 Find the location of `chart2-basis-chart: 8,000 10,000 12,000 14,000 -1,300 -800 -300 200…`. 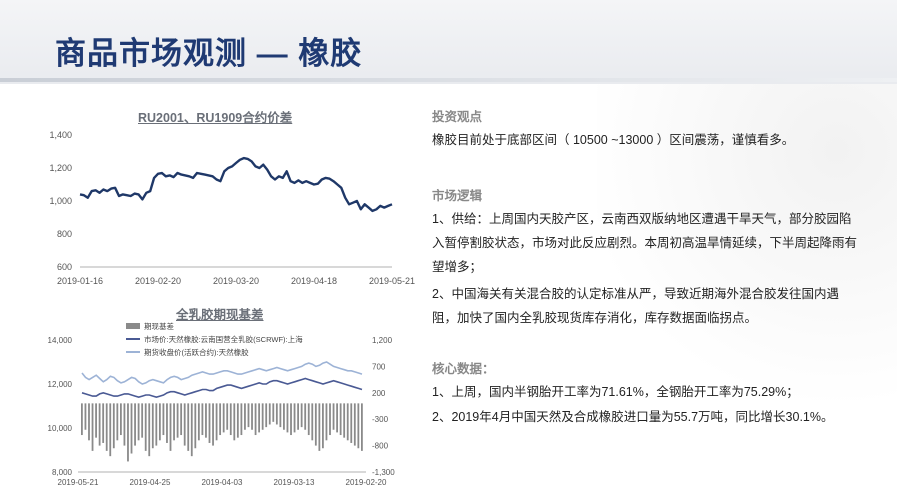

chart2-basis-chart: 8,000 10,000 12,000 14,000 -1,300 -800 -300 200… is located at coordinates (222, 404).